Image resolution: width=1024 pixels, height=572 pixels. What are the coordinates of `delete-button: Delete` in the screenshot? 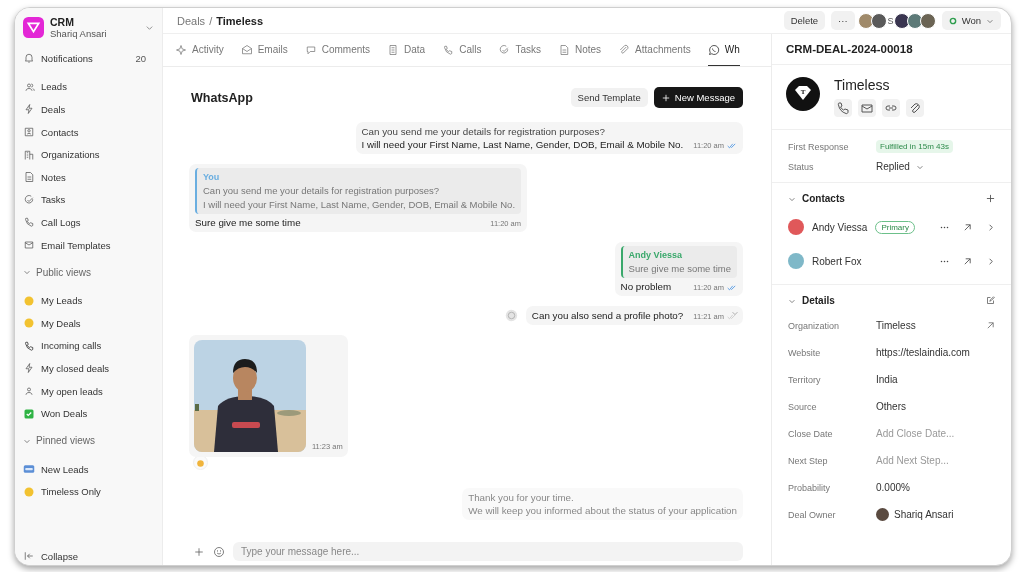 It's located at (804, 20).